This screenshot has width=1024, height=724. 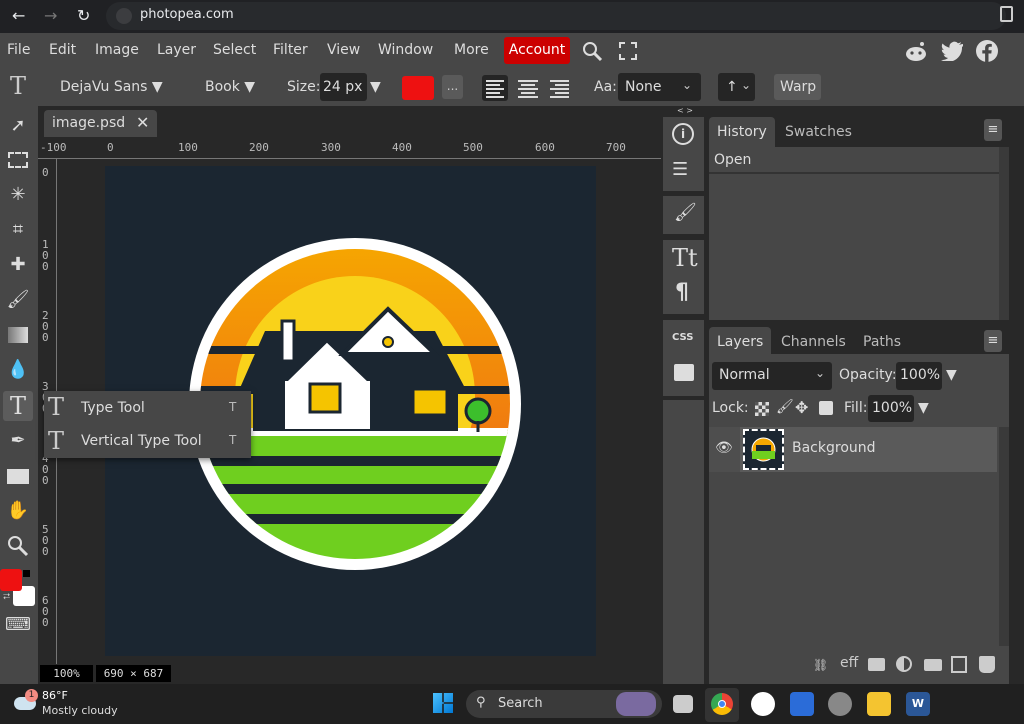 I want to click on font-size-dropdown: ▼, so click(x=375, y=87).